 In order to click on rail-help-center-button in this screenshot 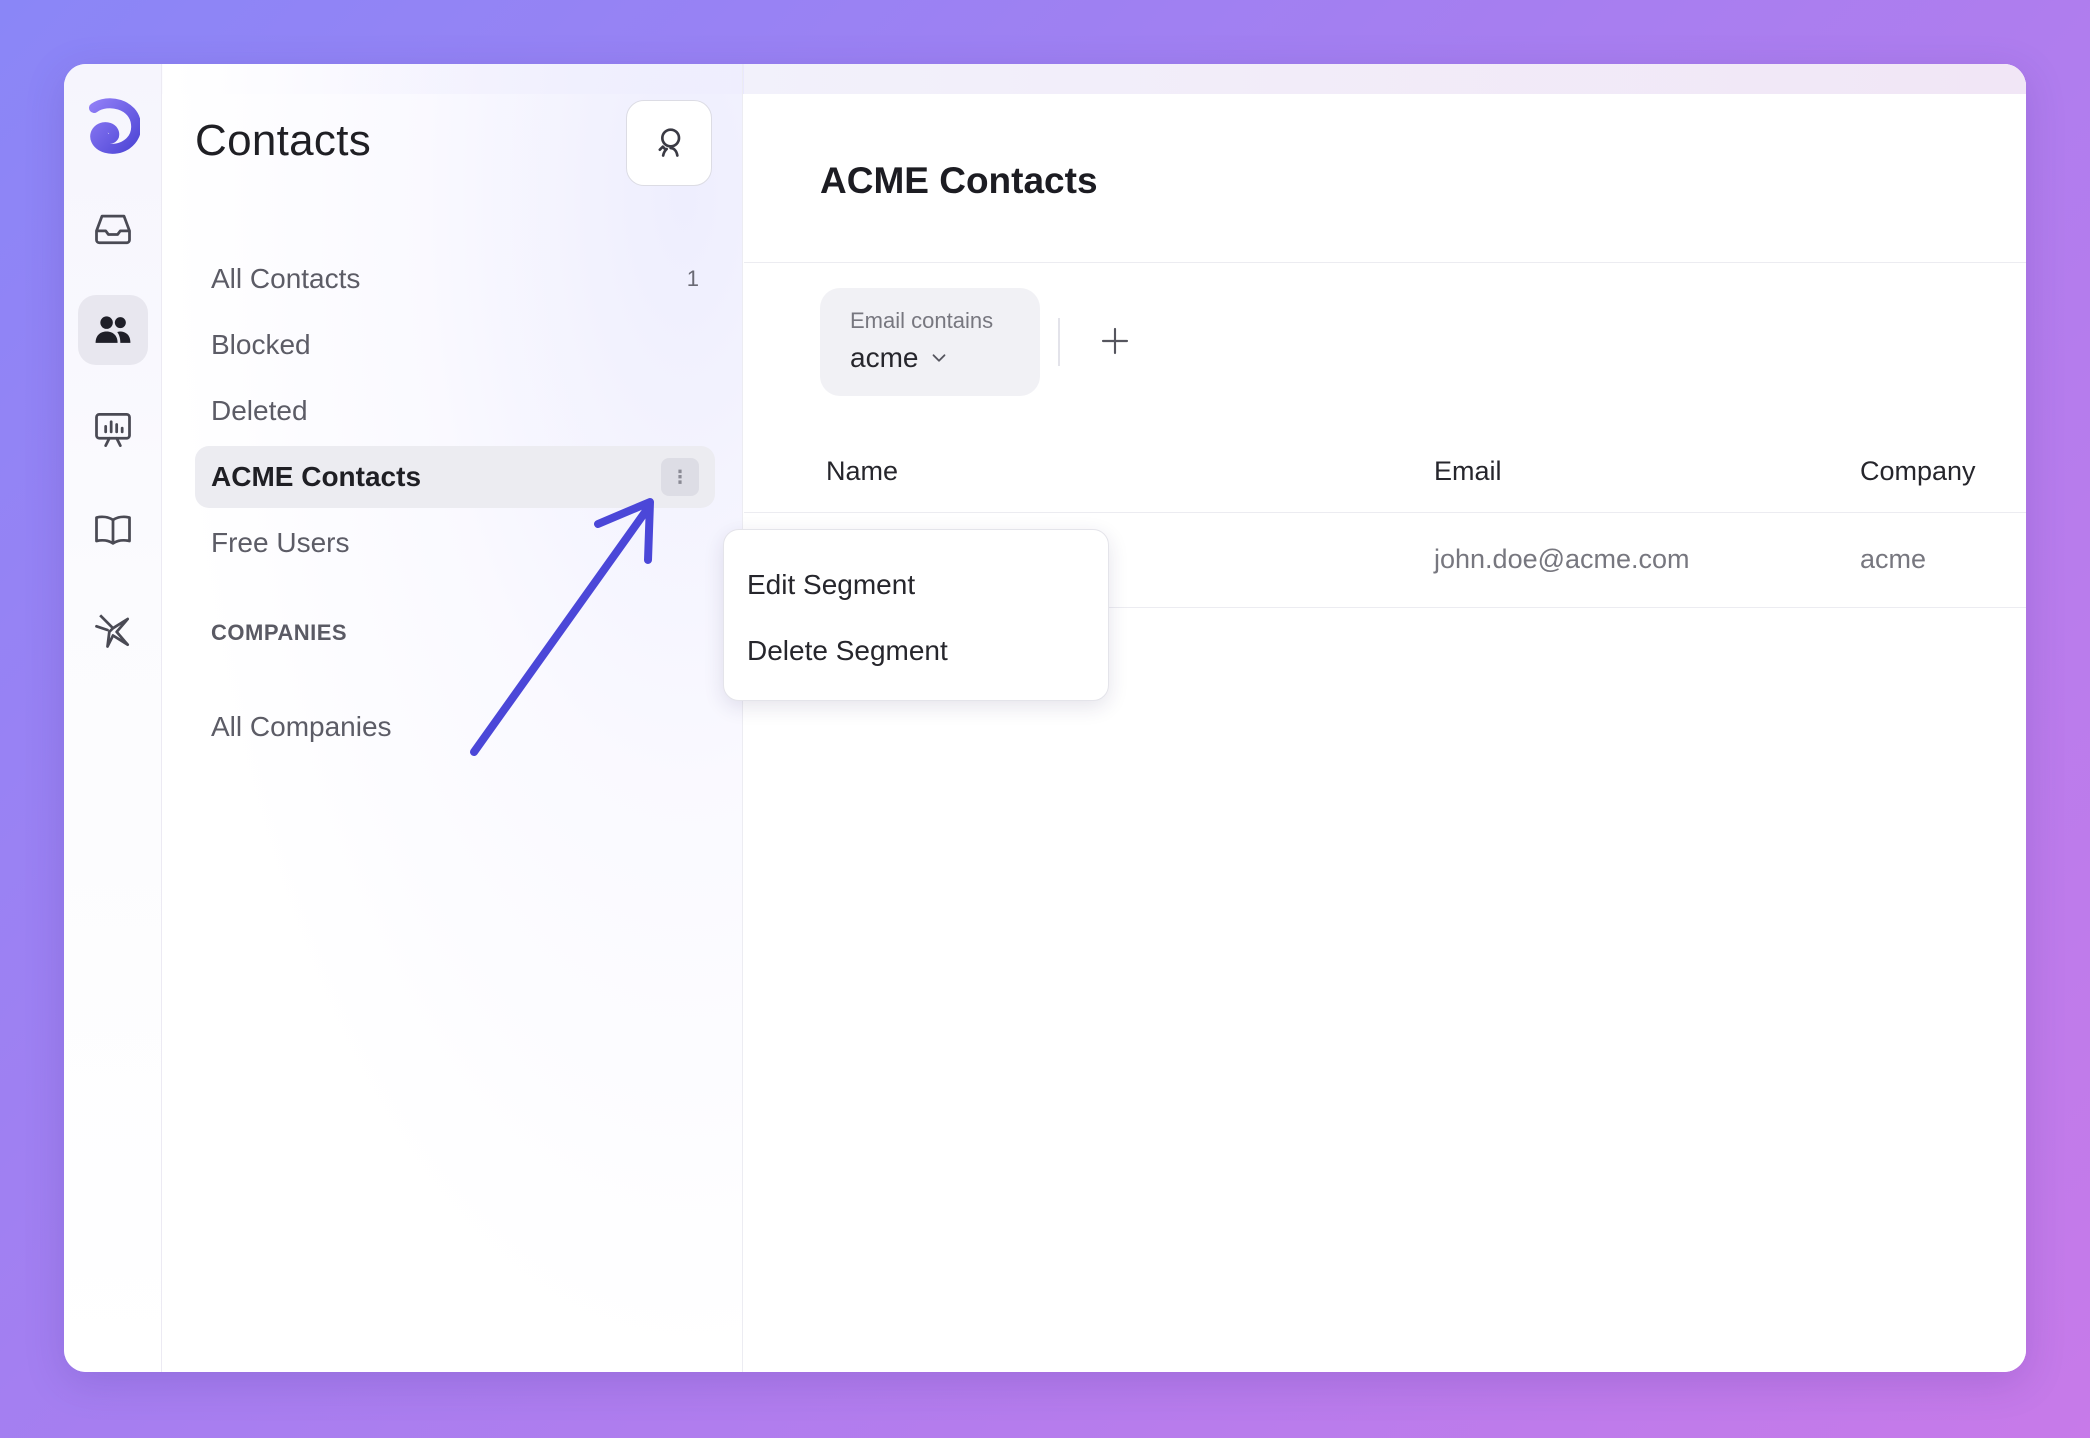, I will do `click(113, 530)`.